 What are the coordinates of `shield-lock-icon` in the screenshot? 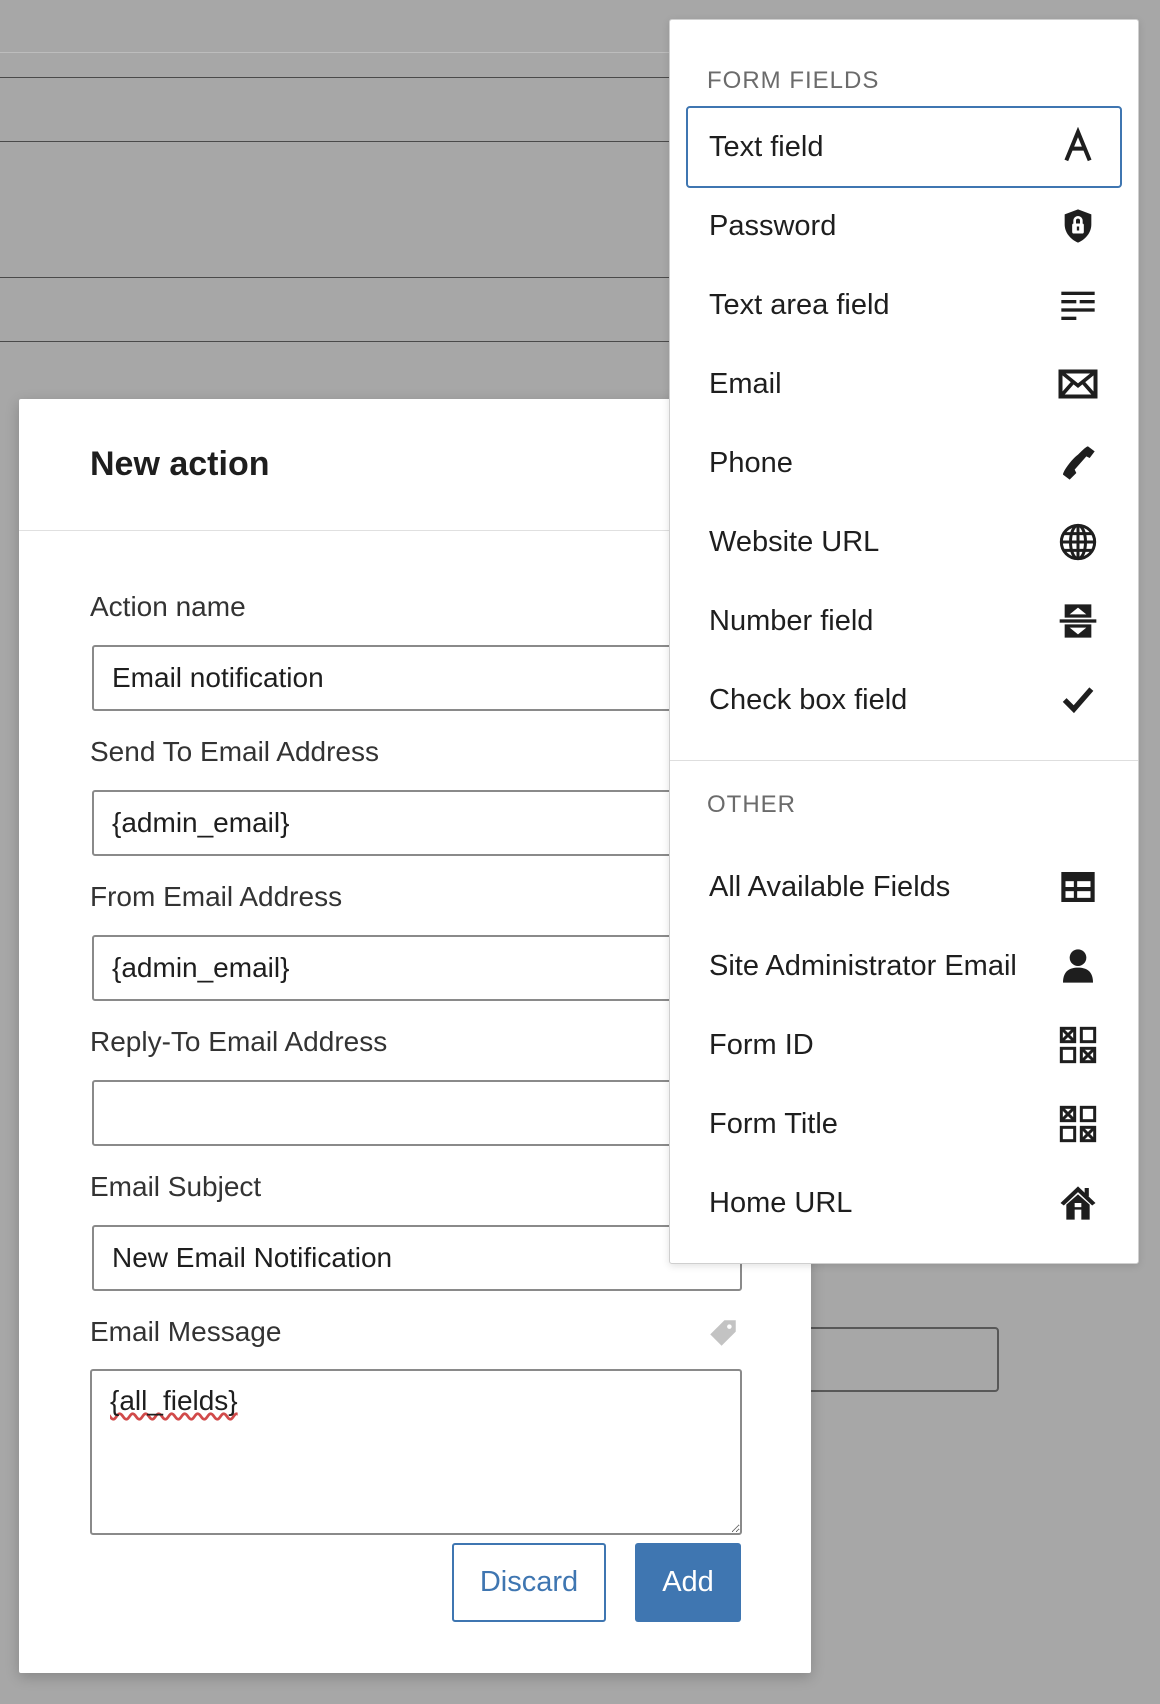 It's located at (1078, 226).